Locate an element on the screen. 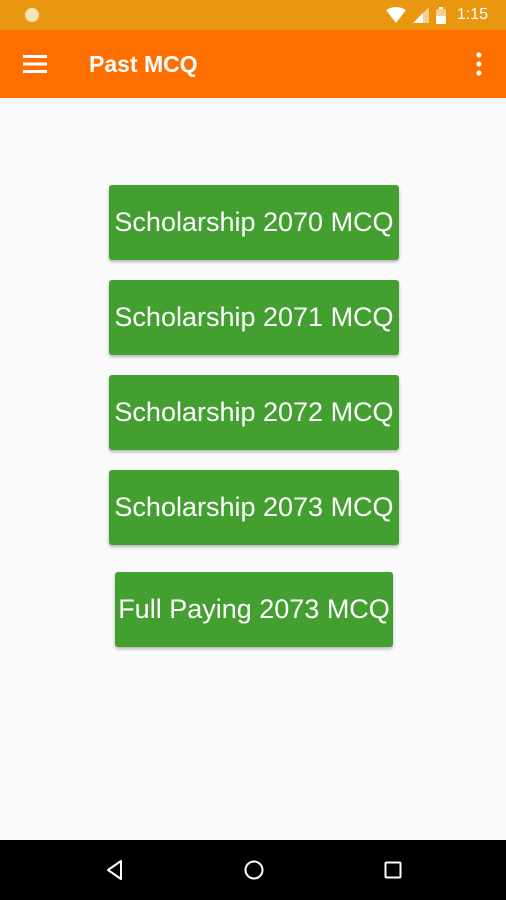 Image resolution: width=506 pixels, height=900 pixels. home-icon is located at coordinates (254, 870).